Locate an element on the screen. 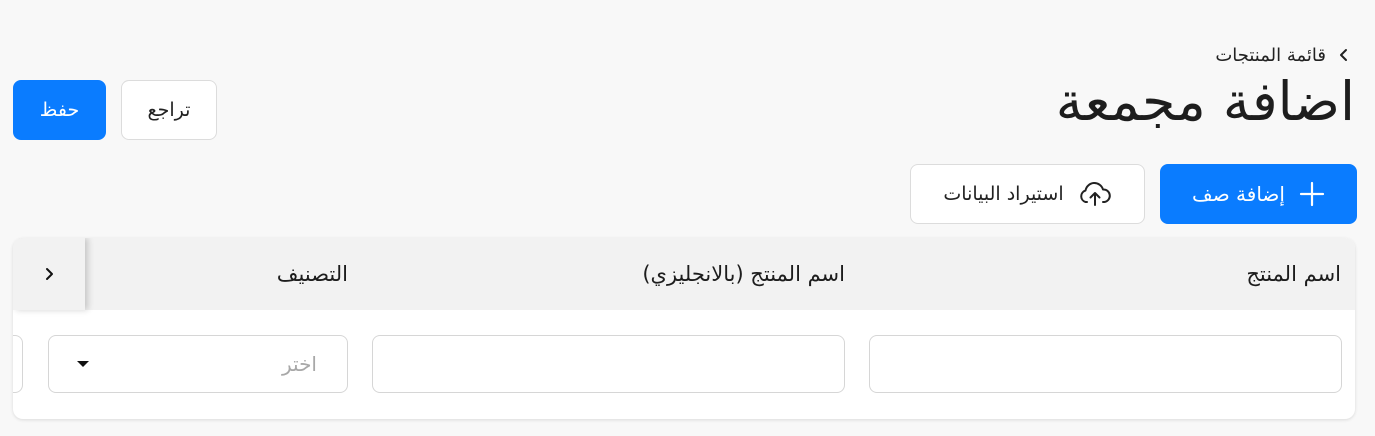 Image resolution: width=1375 pixels, height=436 pixels. chevron-left-icon is located at coordinates (1344, 55).